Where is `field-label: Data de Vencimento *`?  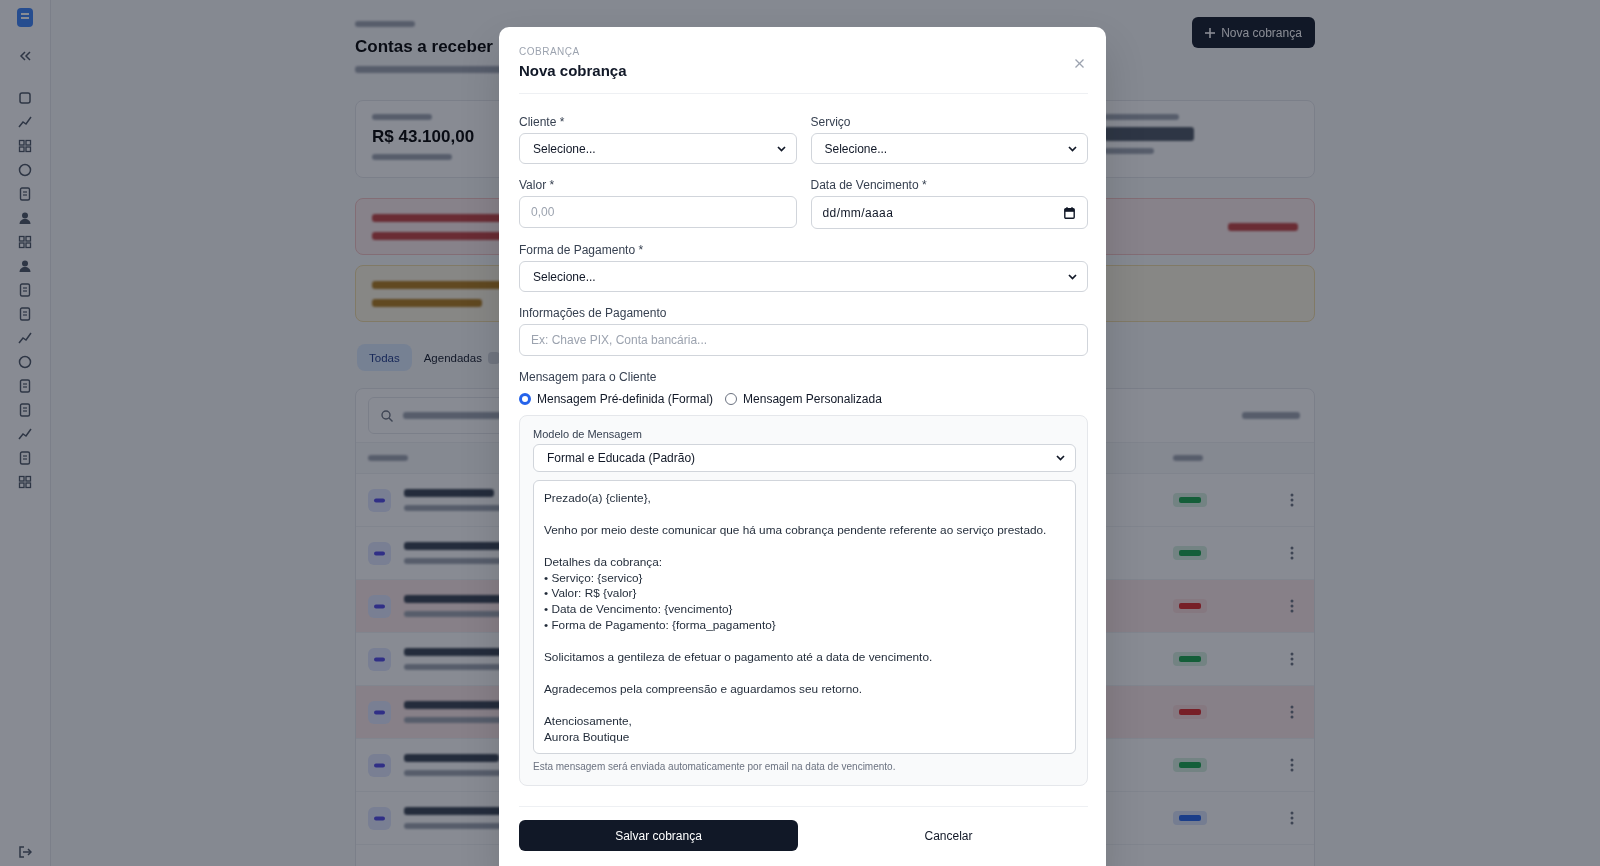 field-label: Data de Vencimento * is located at coordinates (868, 185).